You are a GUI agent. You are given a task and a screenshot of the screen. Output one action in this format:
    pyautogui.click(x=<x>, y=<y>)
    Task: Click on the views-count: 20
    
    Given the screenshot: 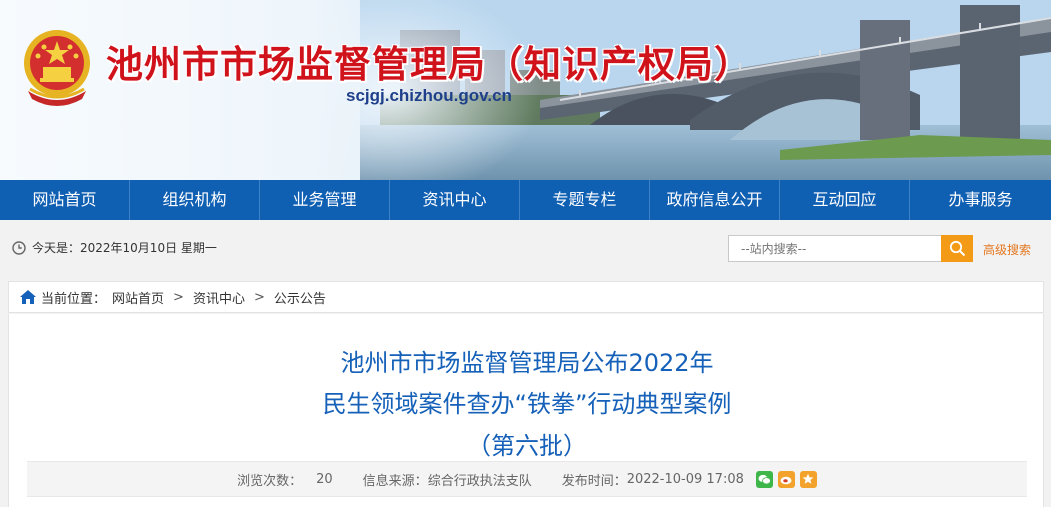 What is the action you would take?
    pyautogui.click(x=324, y=479)
    